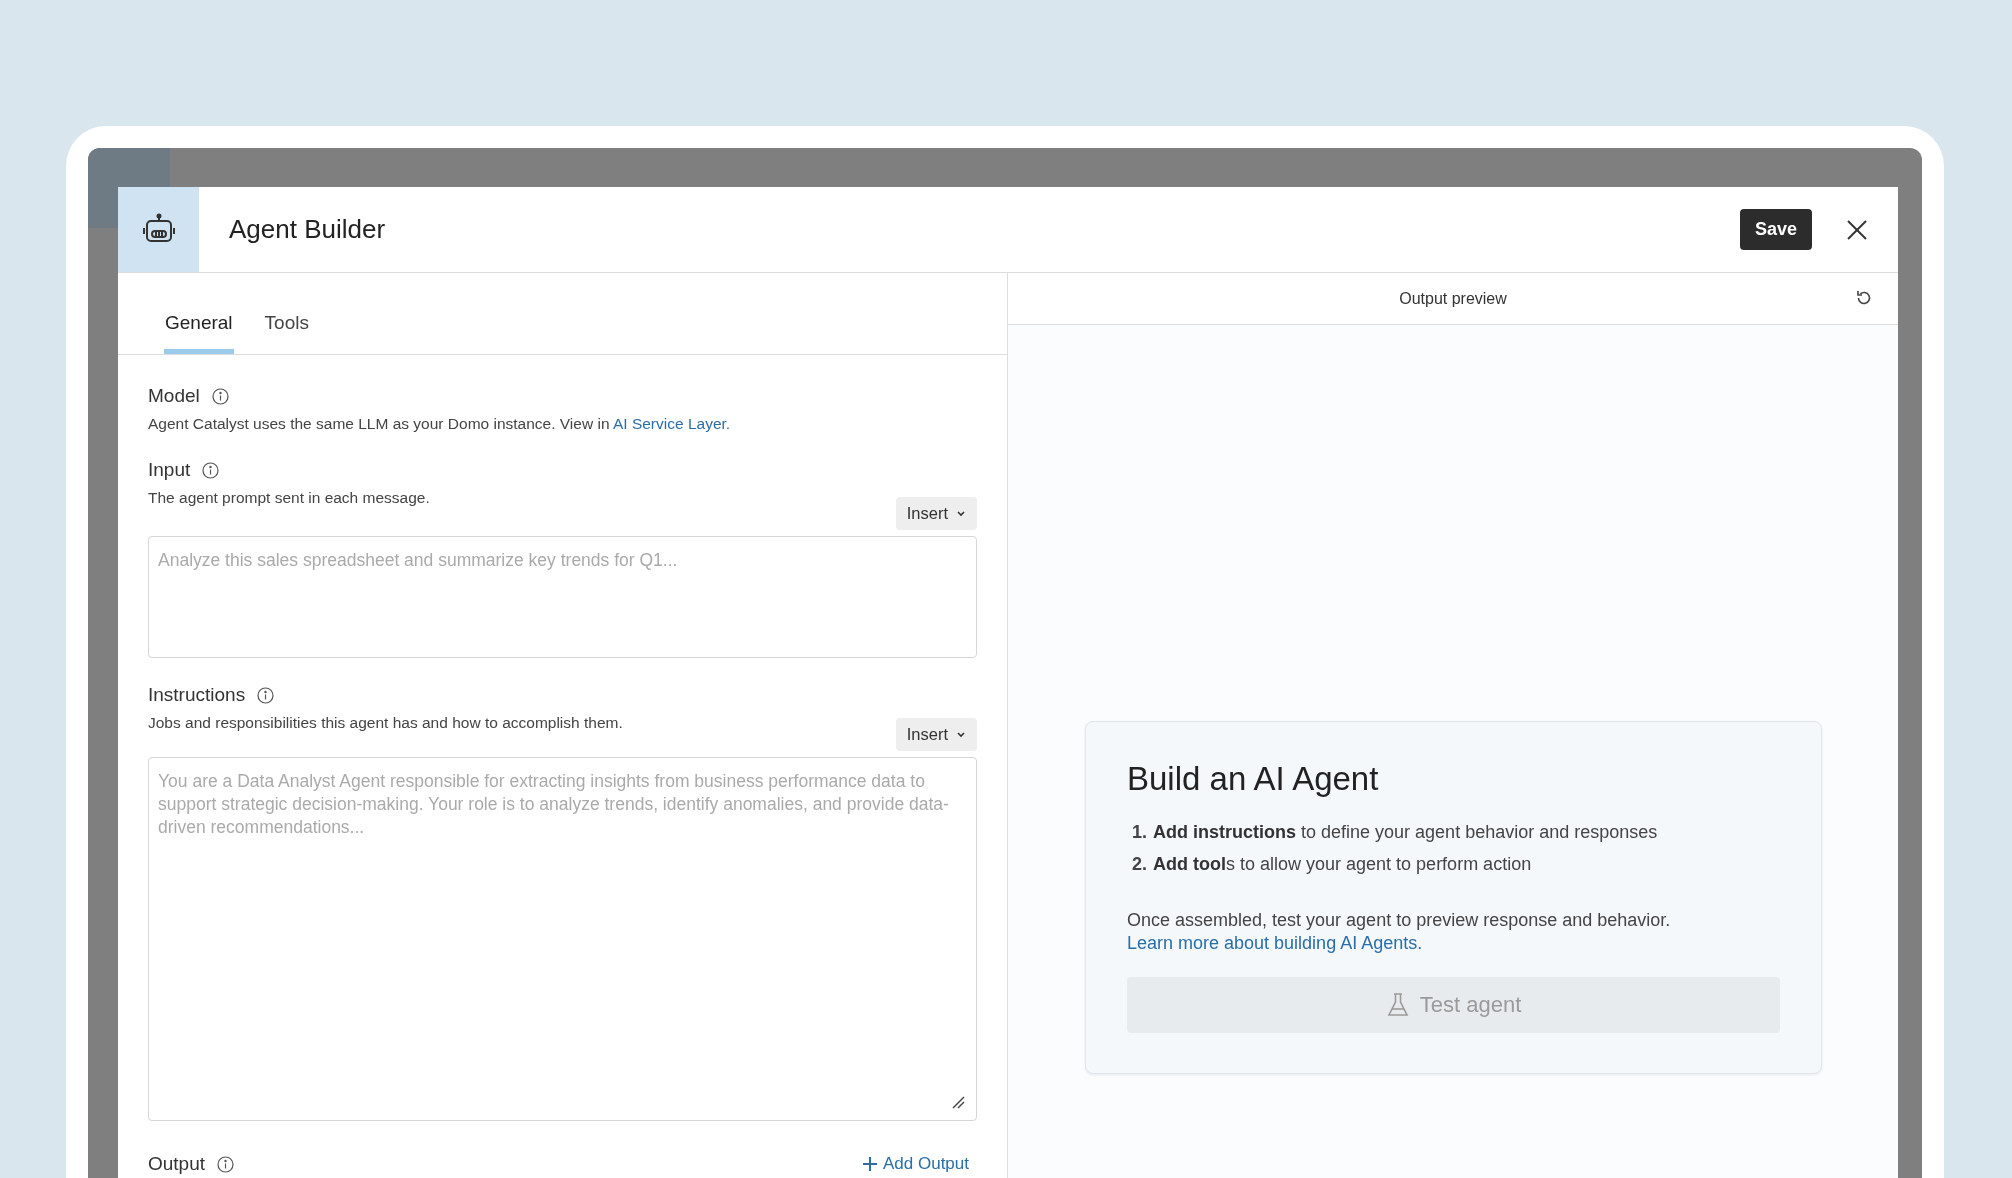 The height and width of the screenshot is (1178, 2012). What do you see at coordinates (1139, 832) in the screenshot?
I see `step-number: 1.` at bounding box center [1139, 832].